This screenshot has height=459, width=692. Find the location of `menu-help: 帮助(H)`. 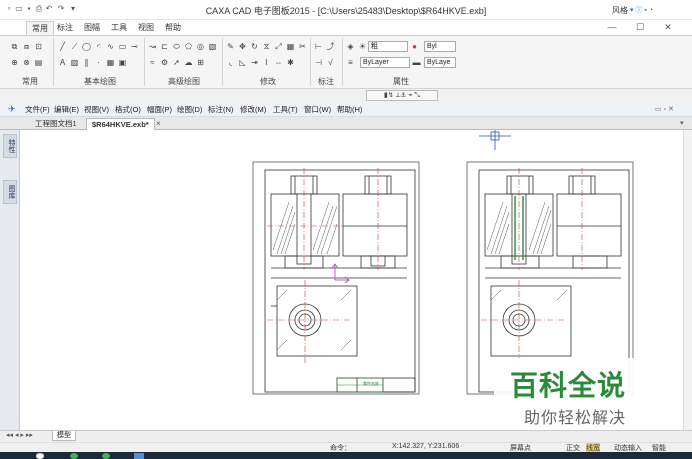

menu-help: 帮助(H) is located at coordinates (349, 110).